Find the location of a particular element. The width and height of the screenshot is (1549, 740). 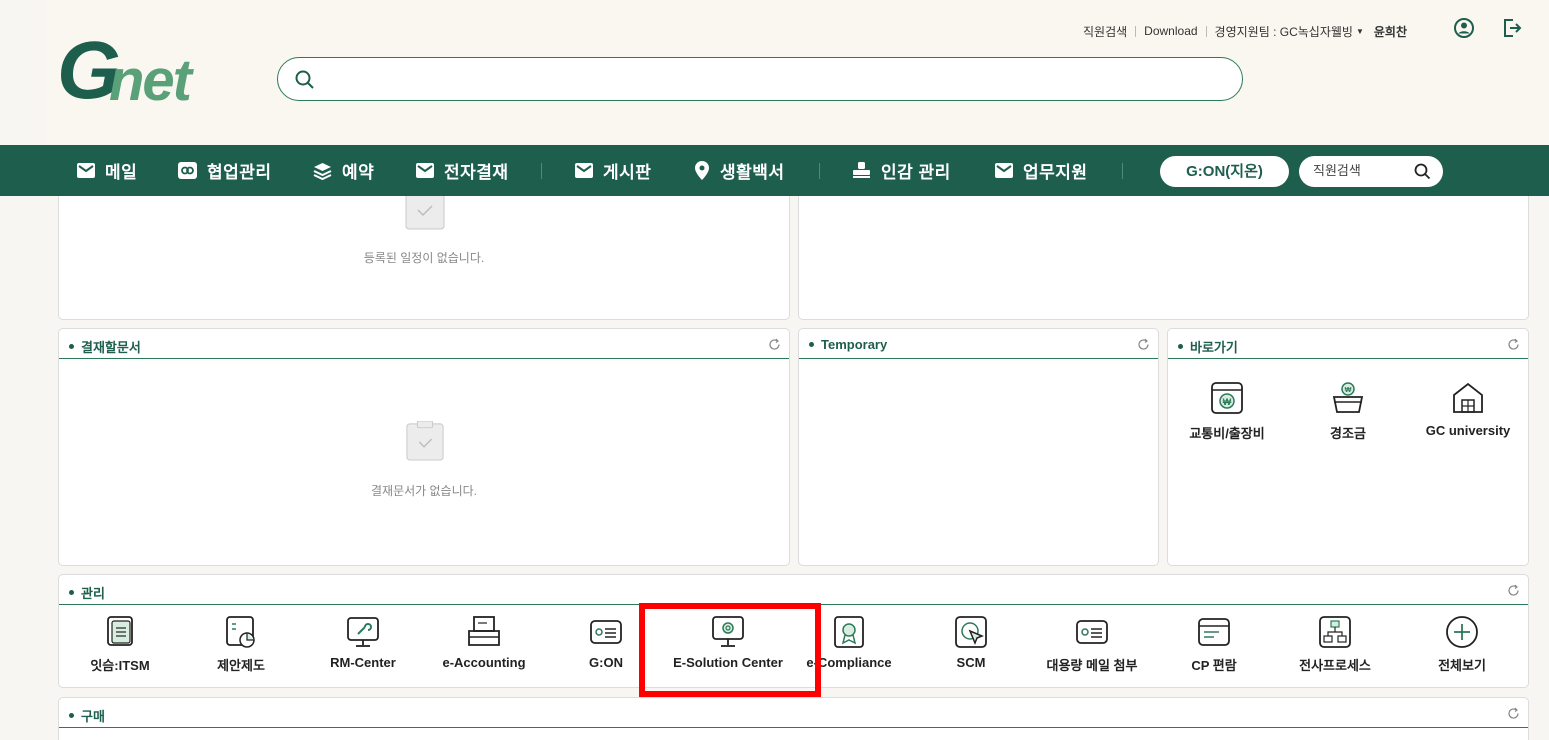

mgmt-label: 전체보기 is located at coordinates (1462, 665).